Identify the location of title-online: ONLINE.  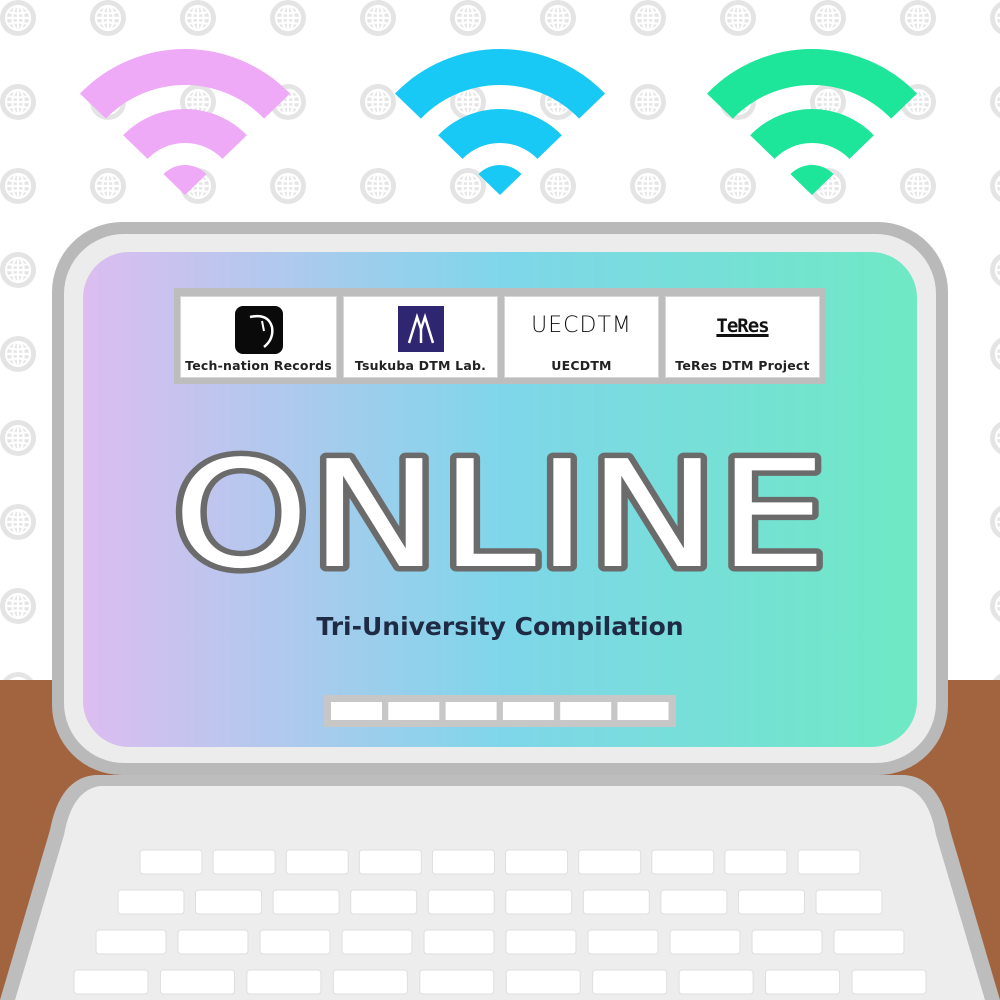
(500, 515).